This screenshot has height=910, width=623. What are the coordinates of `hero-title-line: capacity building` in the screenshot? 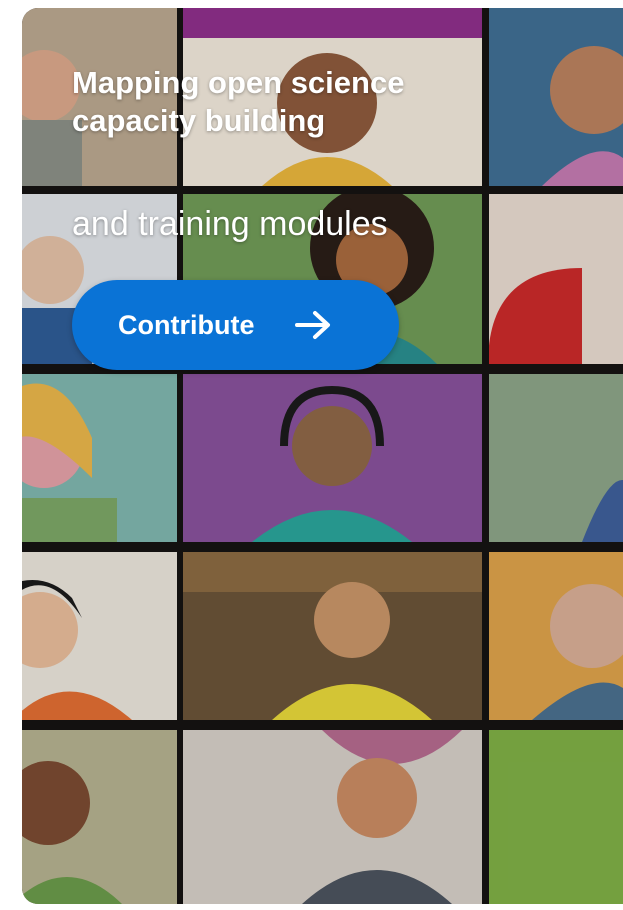 It's located at (199, 120).